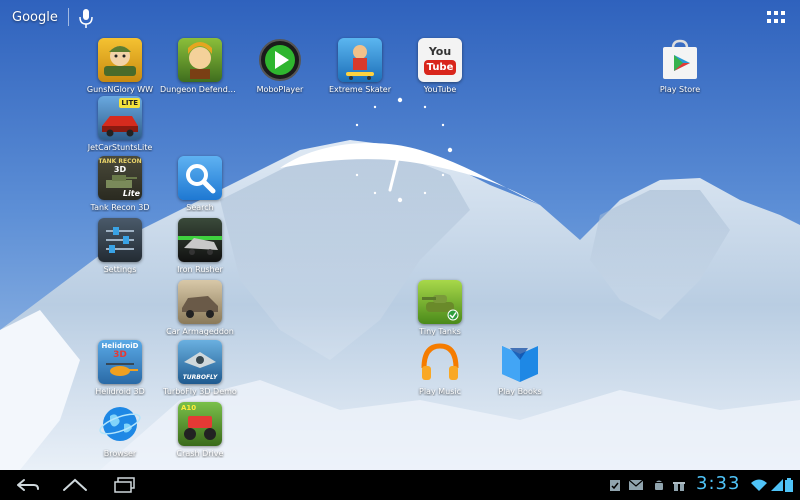 The height and width of the screenshot is (500, 800). What do you see at coordinates (120, 453) in the screenshot?
I see `app-label: Browser` at bounding box center [120, 453].